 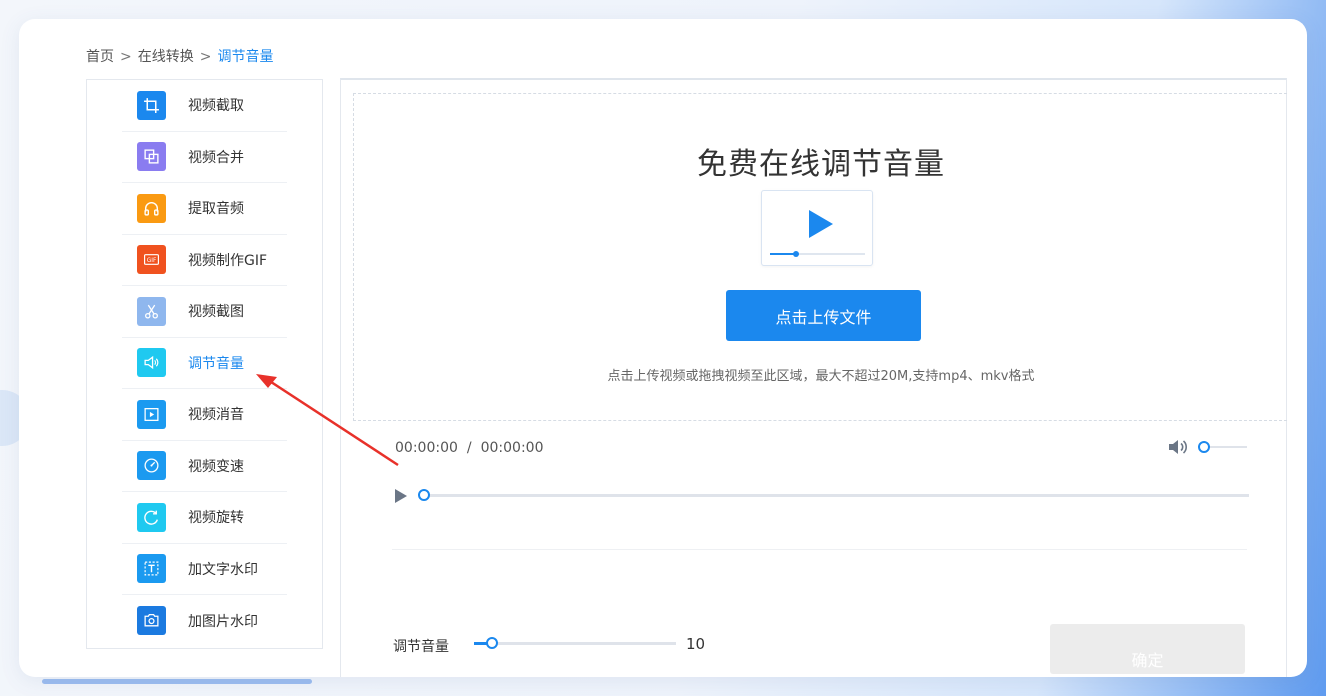 What do you see at coordinates (216, 157) in the screenshot?
I see `sidebar-item-label: 视频合并` at bounding box center [216, 157].